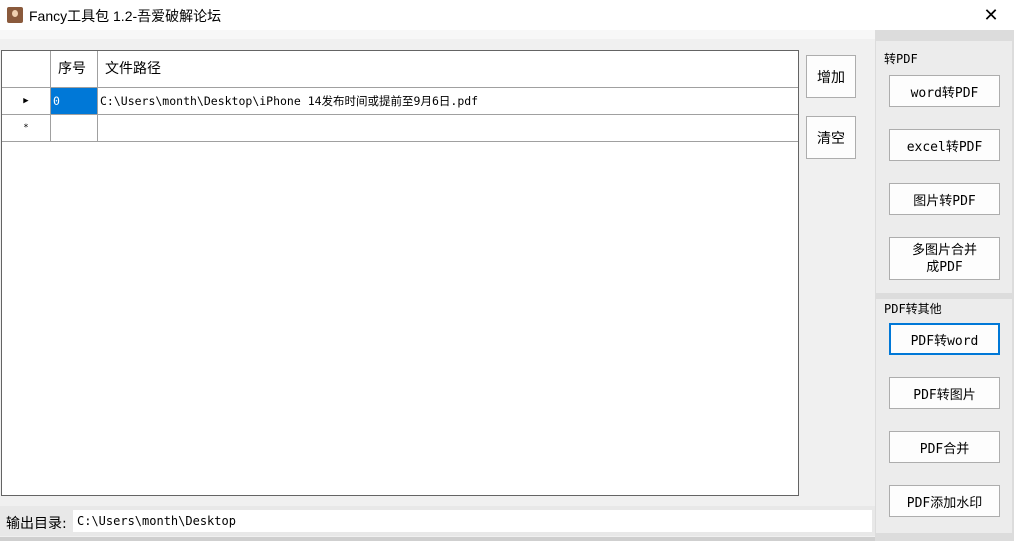 The image size is (1014, 541). Describe the element at coordinates (944, 393) in the screenshot. I see `pdf-to-image-button: PDF转图片` at that location.